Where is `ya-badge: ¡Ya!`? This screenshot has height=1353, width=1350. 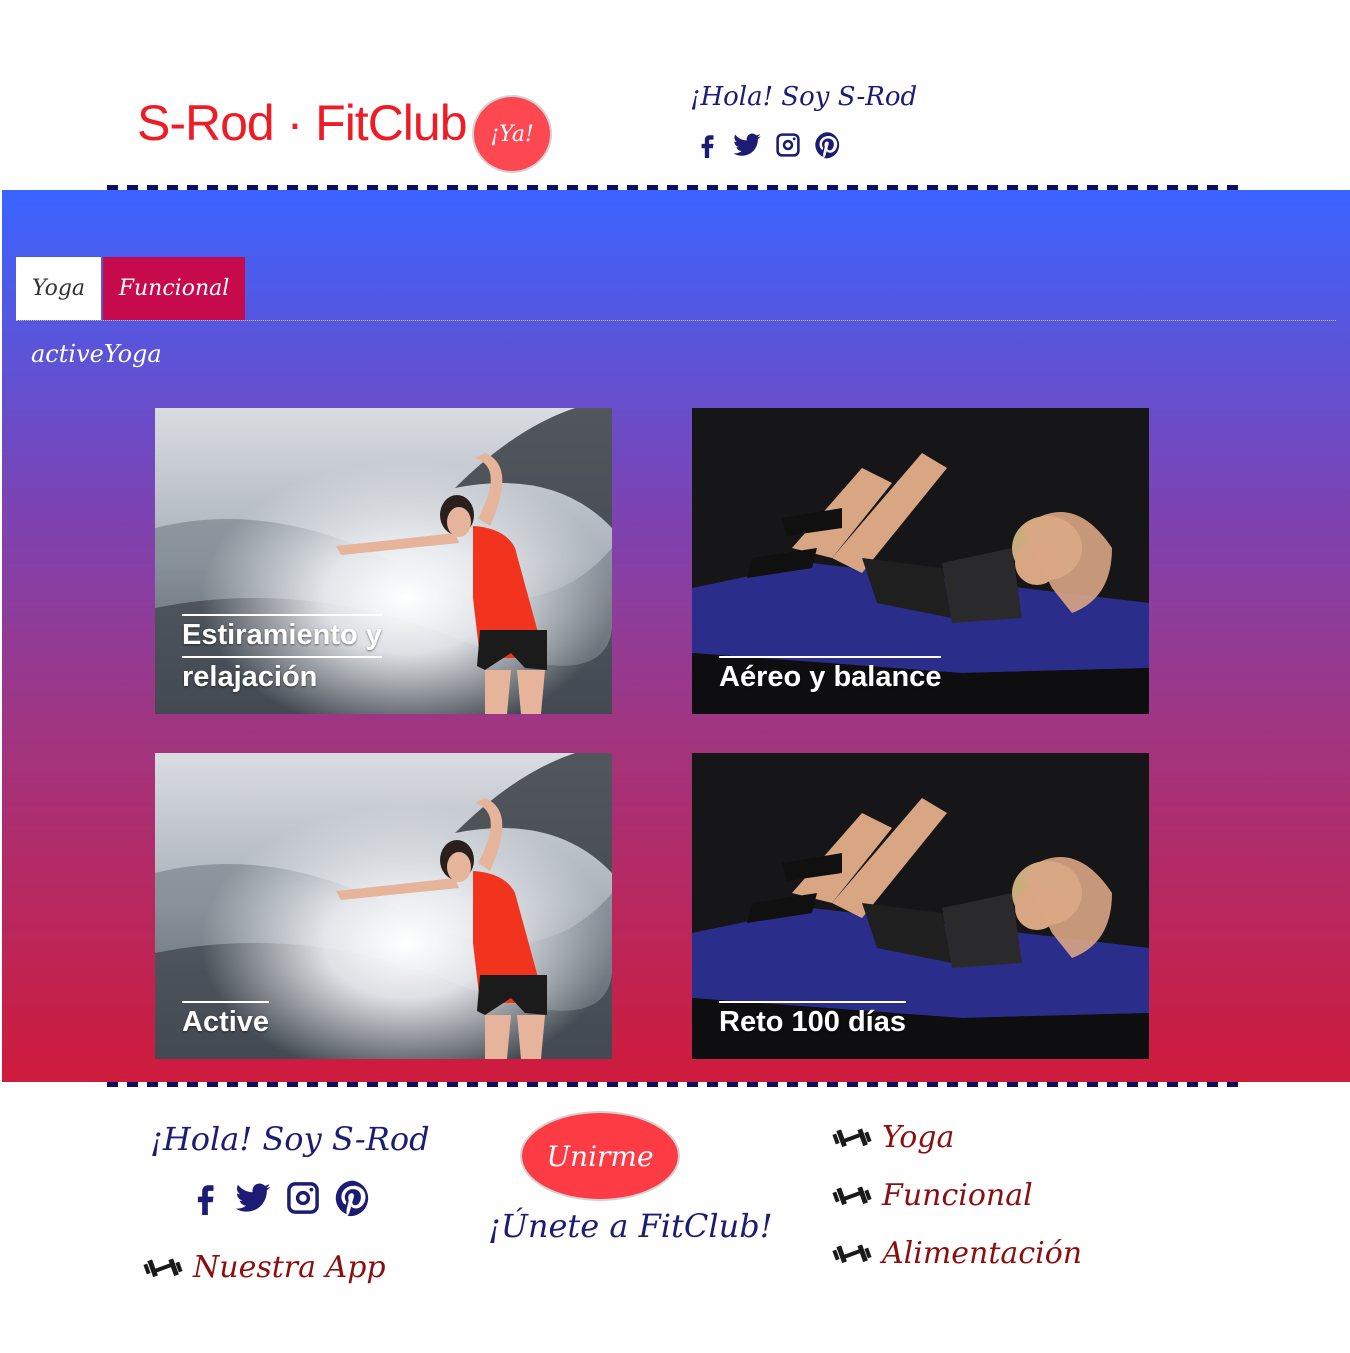 ya-badge: ¡Ya! is located at coordinates (512, 134).